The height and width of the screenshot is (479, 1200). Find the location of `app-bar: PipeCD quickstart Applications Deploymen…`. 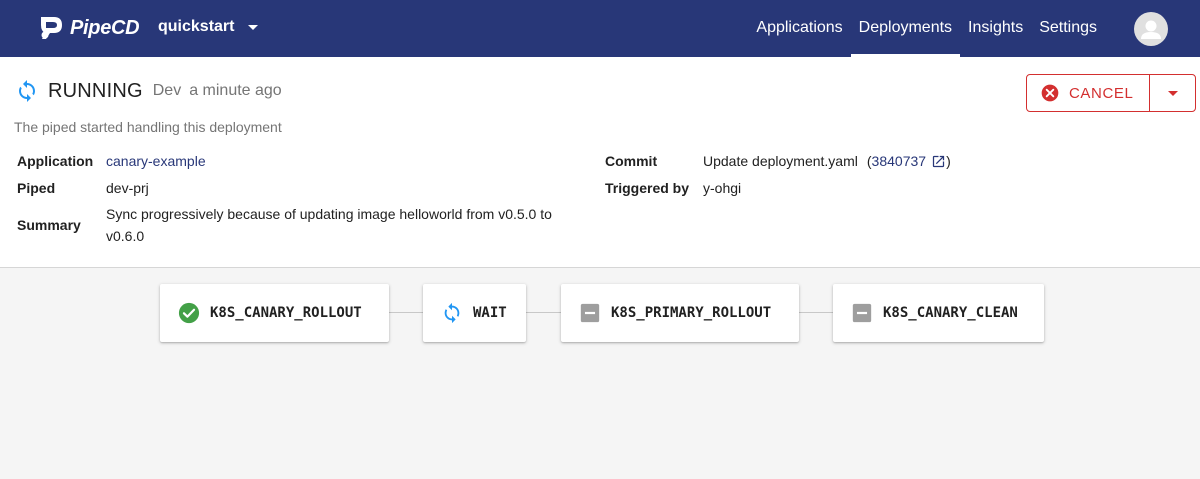

app-bar: PipeCD quickstart Applications Deploymen… is located at coordinates (600, 28).